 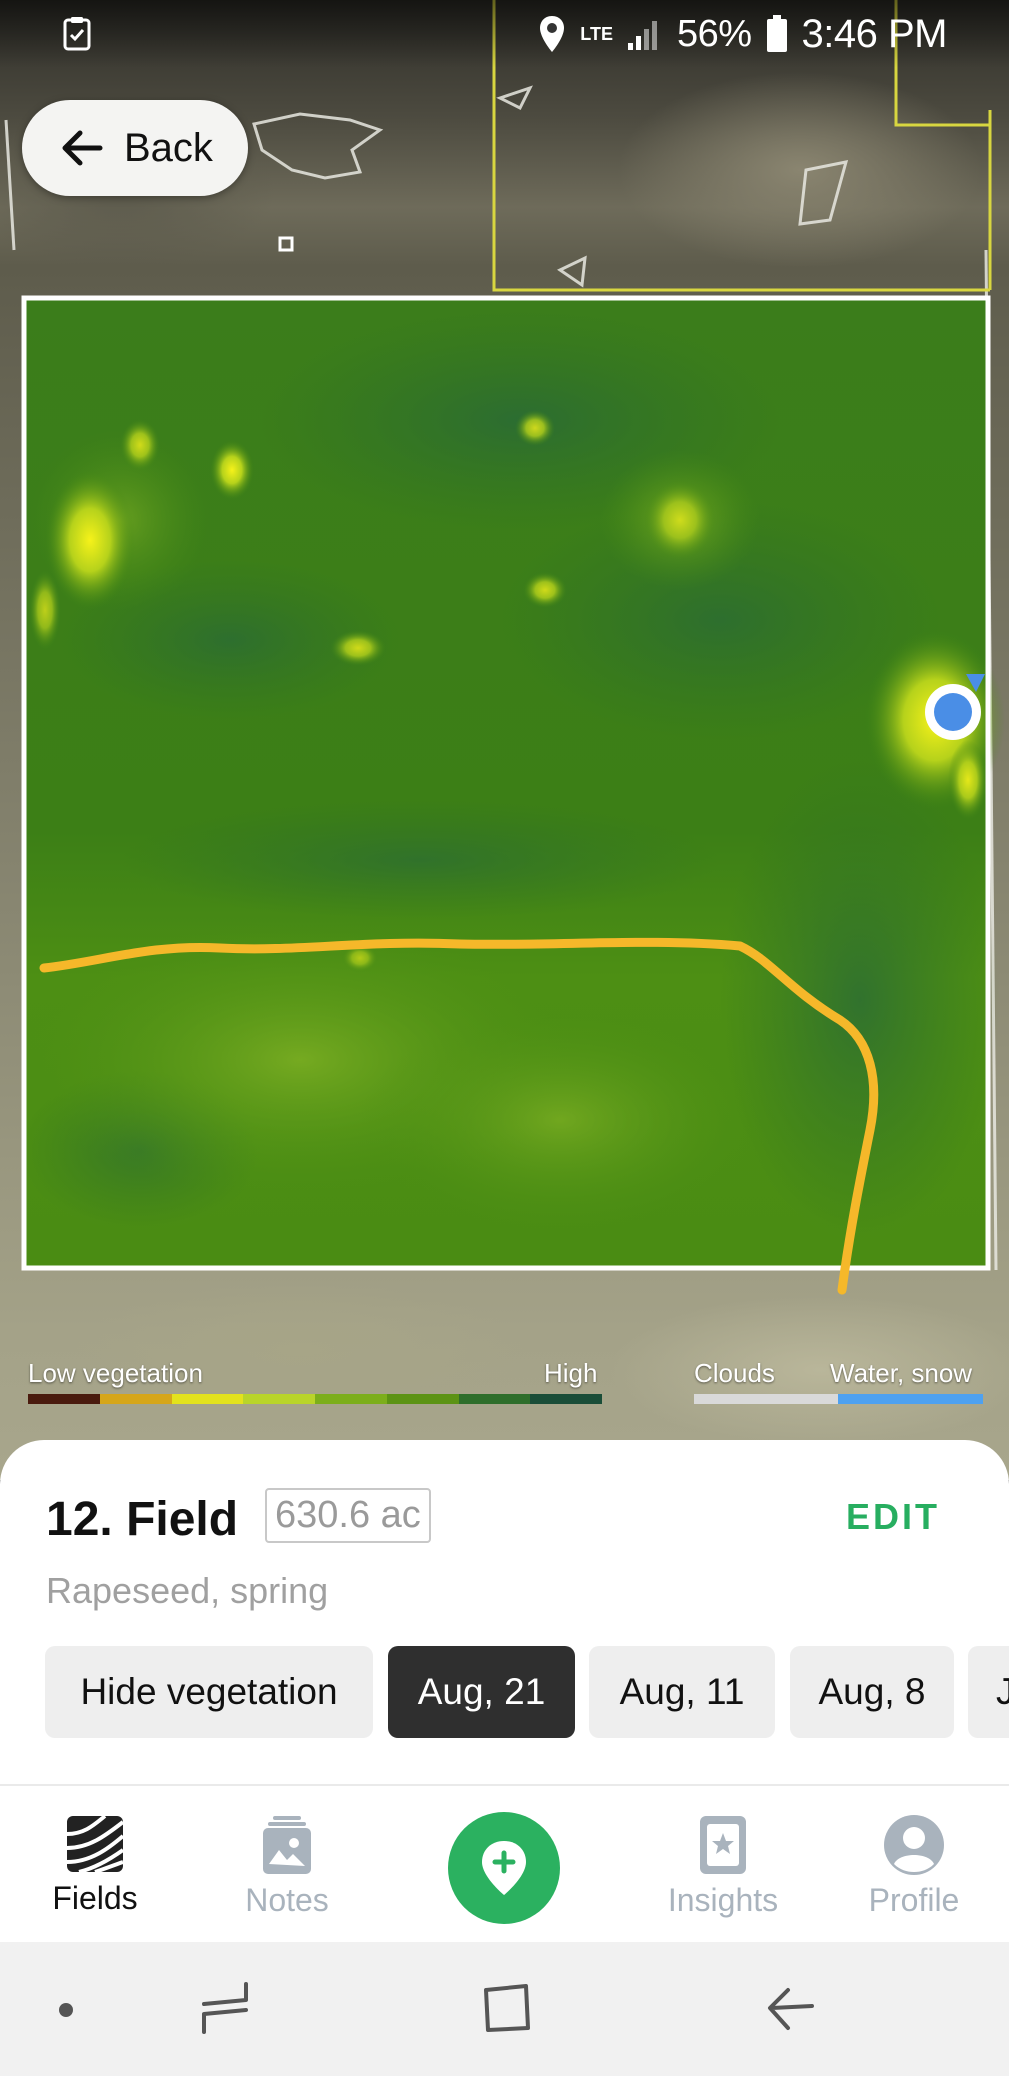 What do you see at coordinates (893, 1517) in the screenshot?
I see `edit-field-button: EDIT` at bounding box center [893, 1517].